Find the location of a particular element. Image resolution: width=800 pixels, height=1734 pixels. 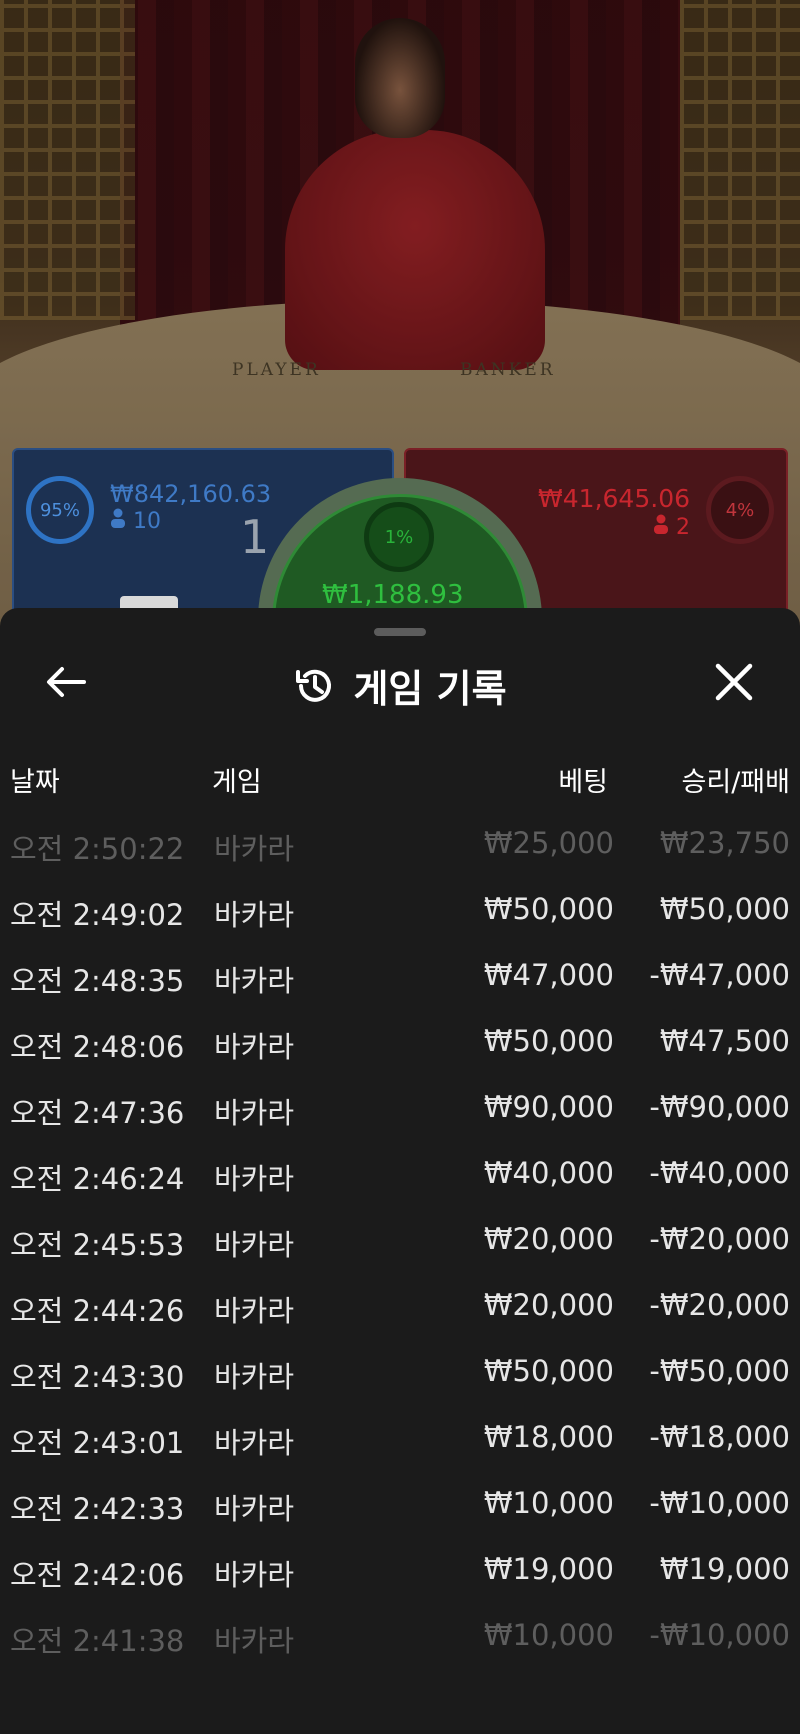

row-bet: ₩90,000 is located at coordinates (548, 1107).